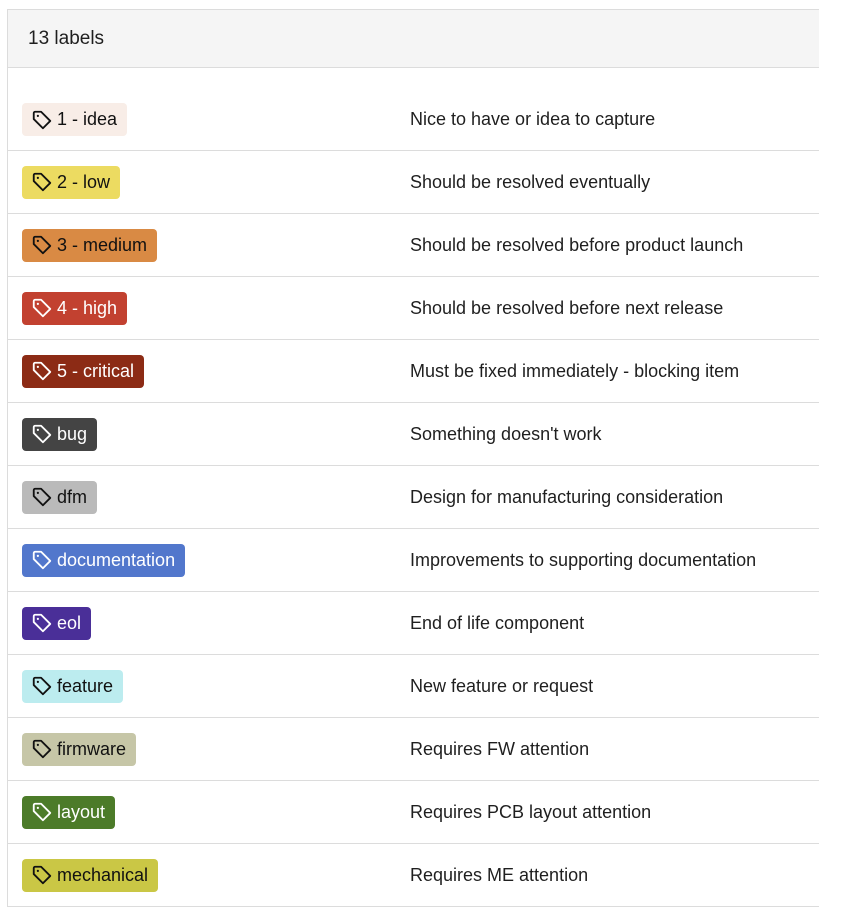 The width and height of the screenshot is (841, 918). What do you see at coordinates (530, 181) in the screenshot?
I see `label-description: Should be resolved eventually` at bounding box center [530, 181].